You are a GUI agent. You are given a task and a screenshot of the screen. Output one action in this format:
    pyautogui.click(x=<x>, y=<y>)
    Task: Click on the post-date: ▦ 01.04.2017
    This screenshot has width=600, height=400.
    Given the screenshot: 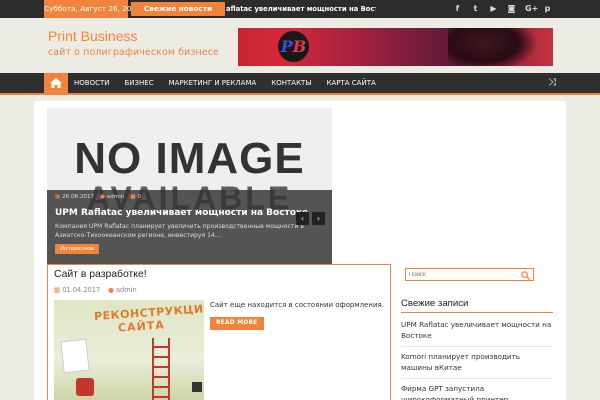 What is the action you would take?
    pyautogui.click(x=77, y=290)
    